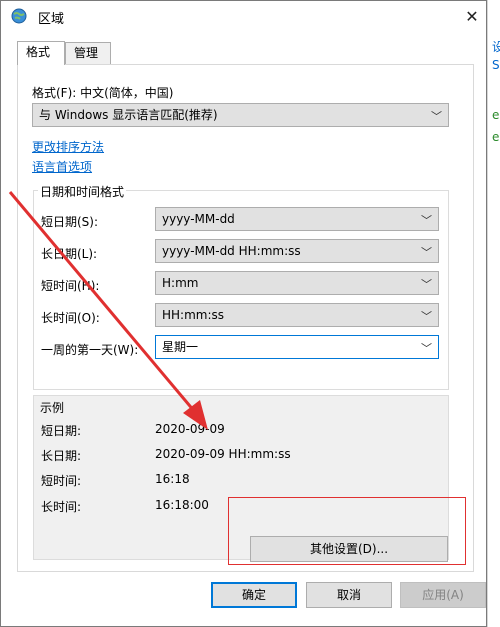 The width and height of the screenshot is (500, 627). I want to click on example-long-date-value: 2020-09-09 HH:mm:ss, so click(223, 454).